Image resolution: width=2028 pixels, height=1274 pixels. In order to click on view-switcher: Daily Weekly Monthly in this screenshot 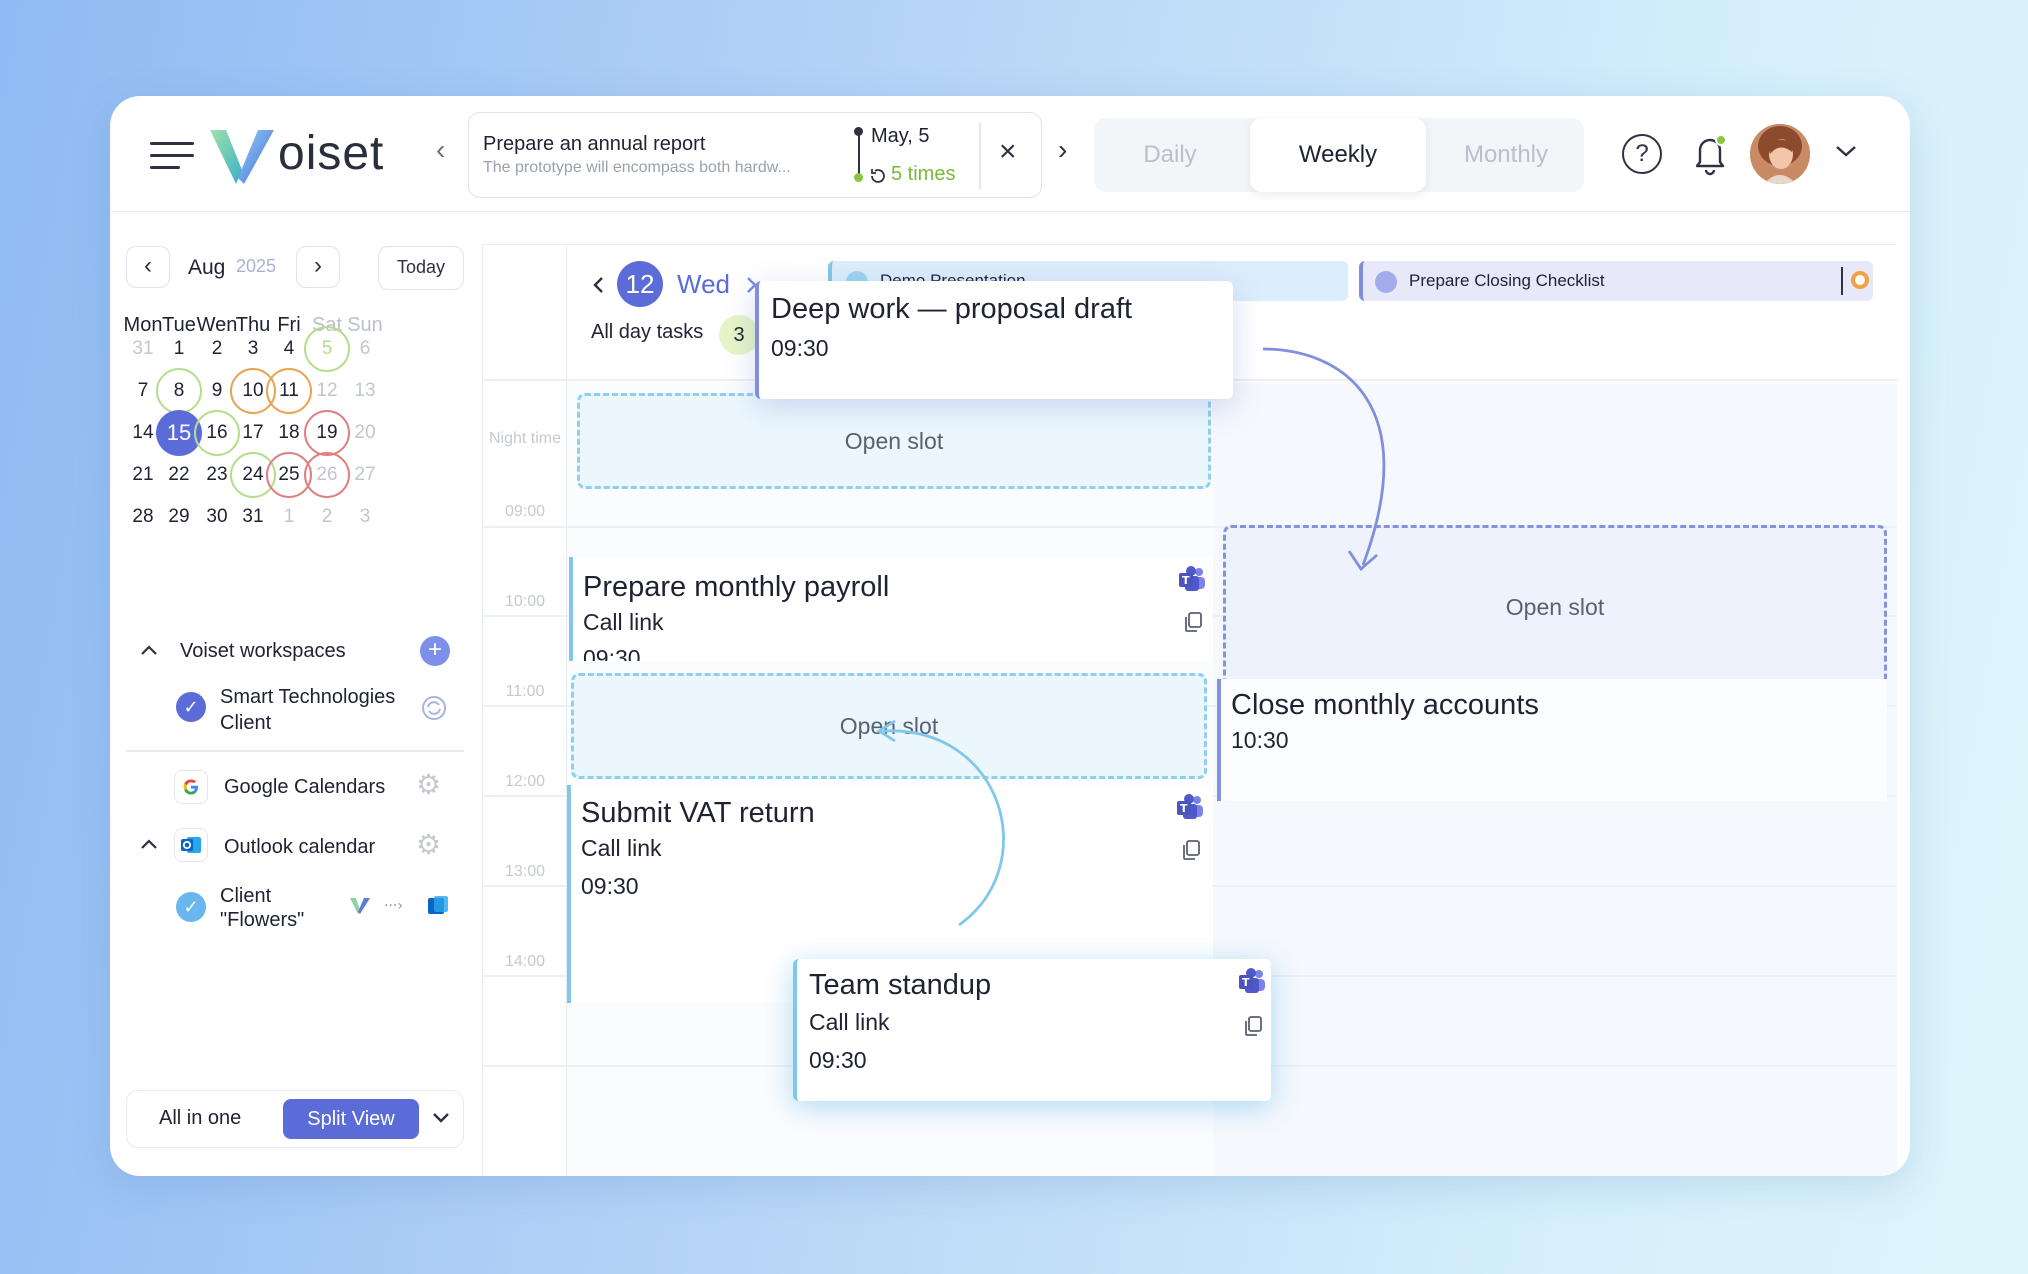, I will do `click(1339, 155)`.